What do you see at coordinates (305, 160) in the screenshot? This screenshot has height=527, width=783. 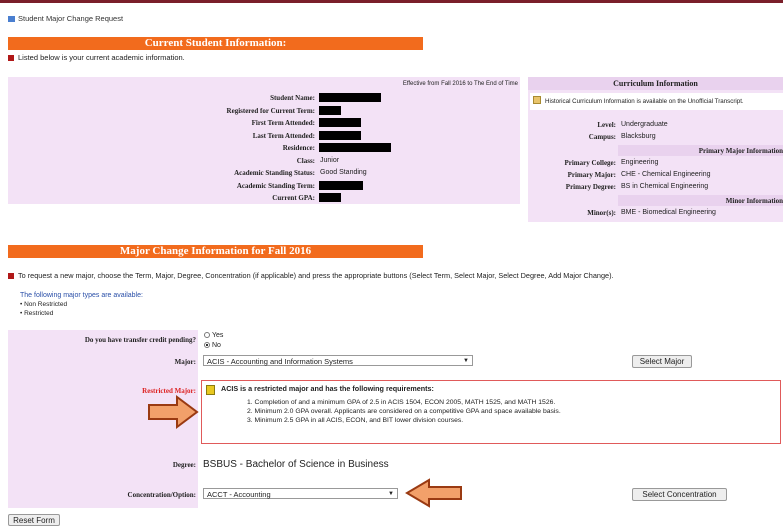 I see `field-label: Class:` at bounding box center [305, 160].